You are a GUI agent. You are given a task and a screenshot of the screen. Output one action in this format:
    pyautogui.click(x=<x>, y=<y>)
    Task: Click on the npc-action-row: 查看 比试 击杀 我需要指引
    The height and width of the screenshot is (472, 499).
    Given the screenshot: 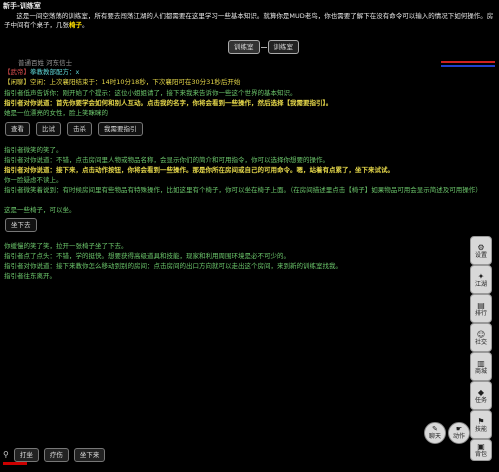 What is the action you would take?
    pyautogui.click(x=74, y=129)
    